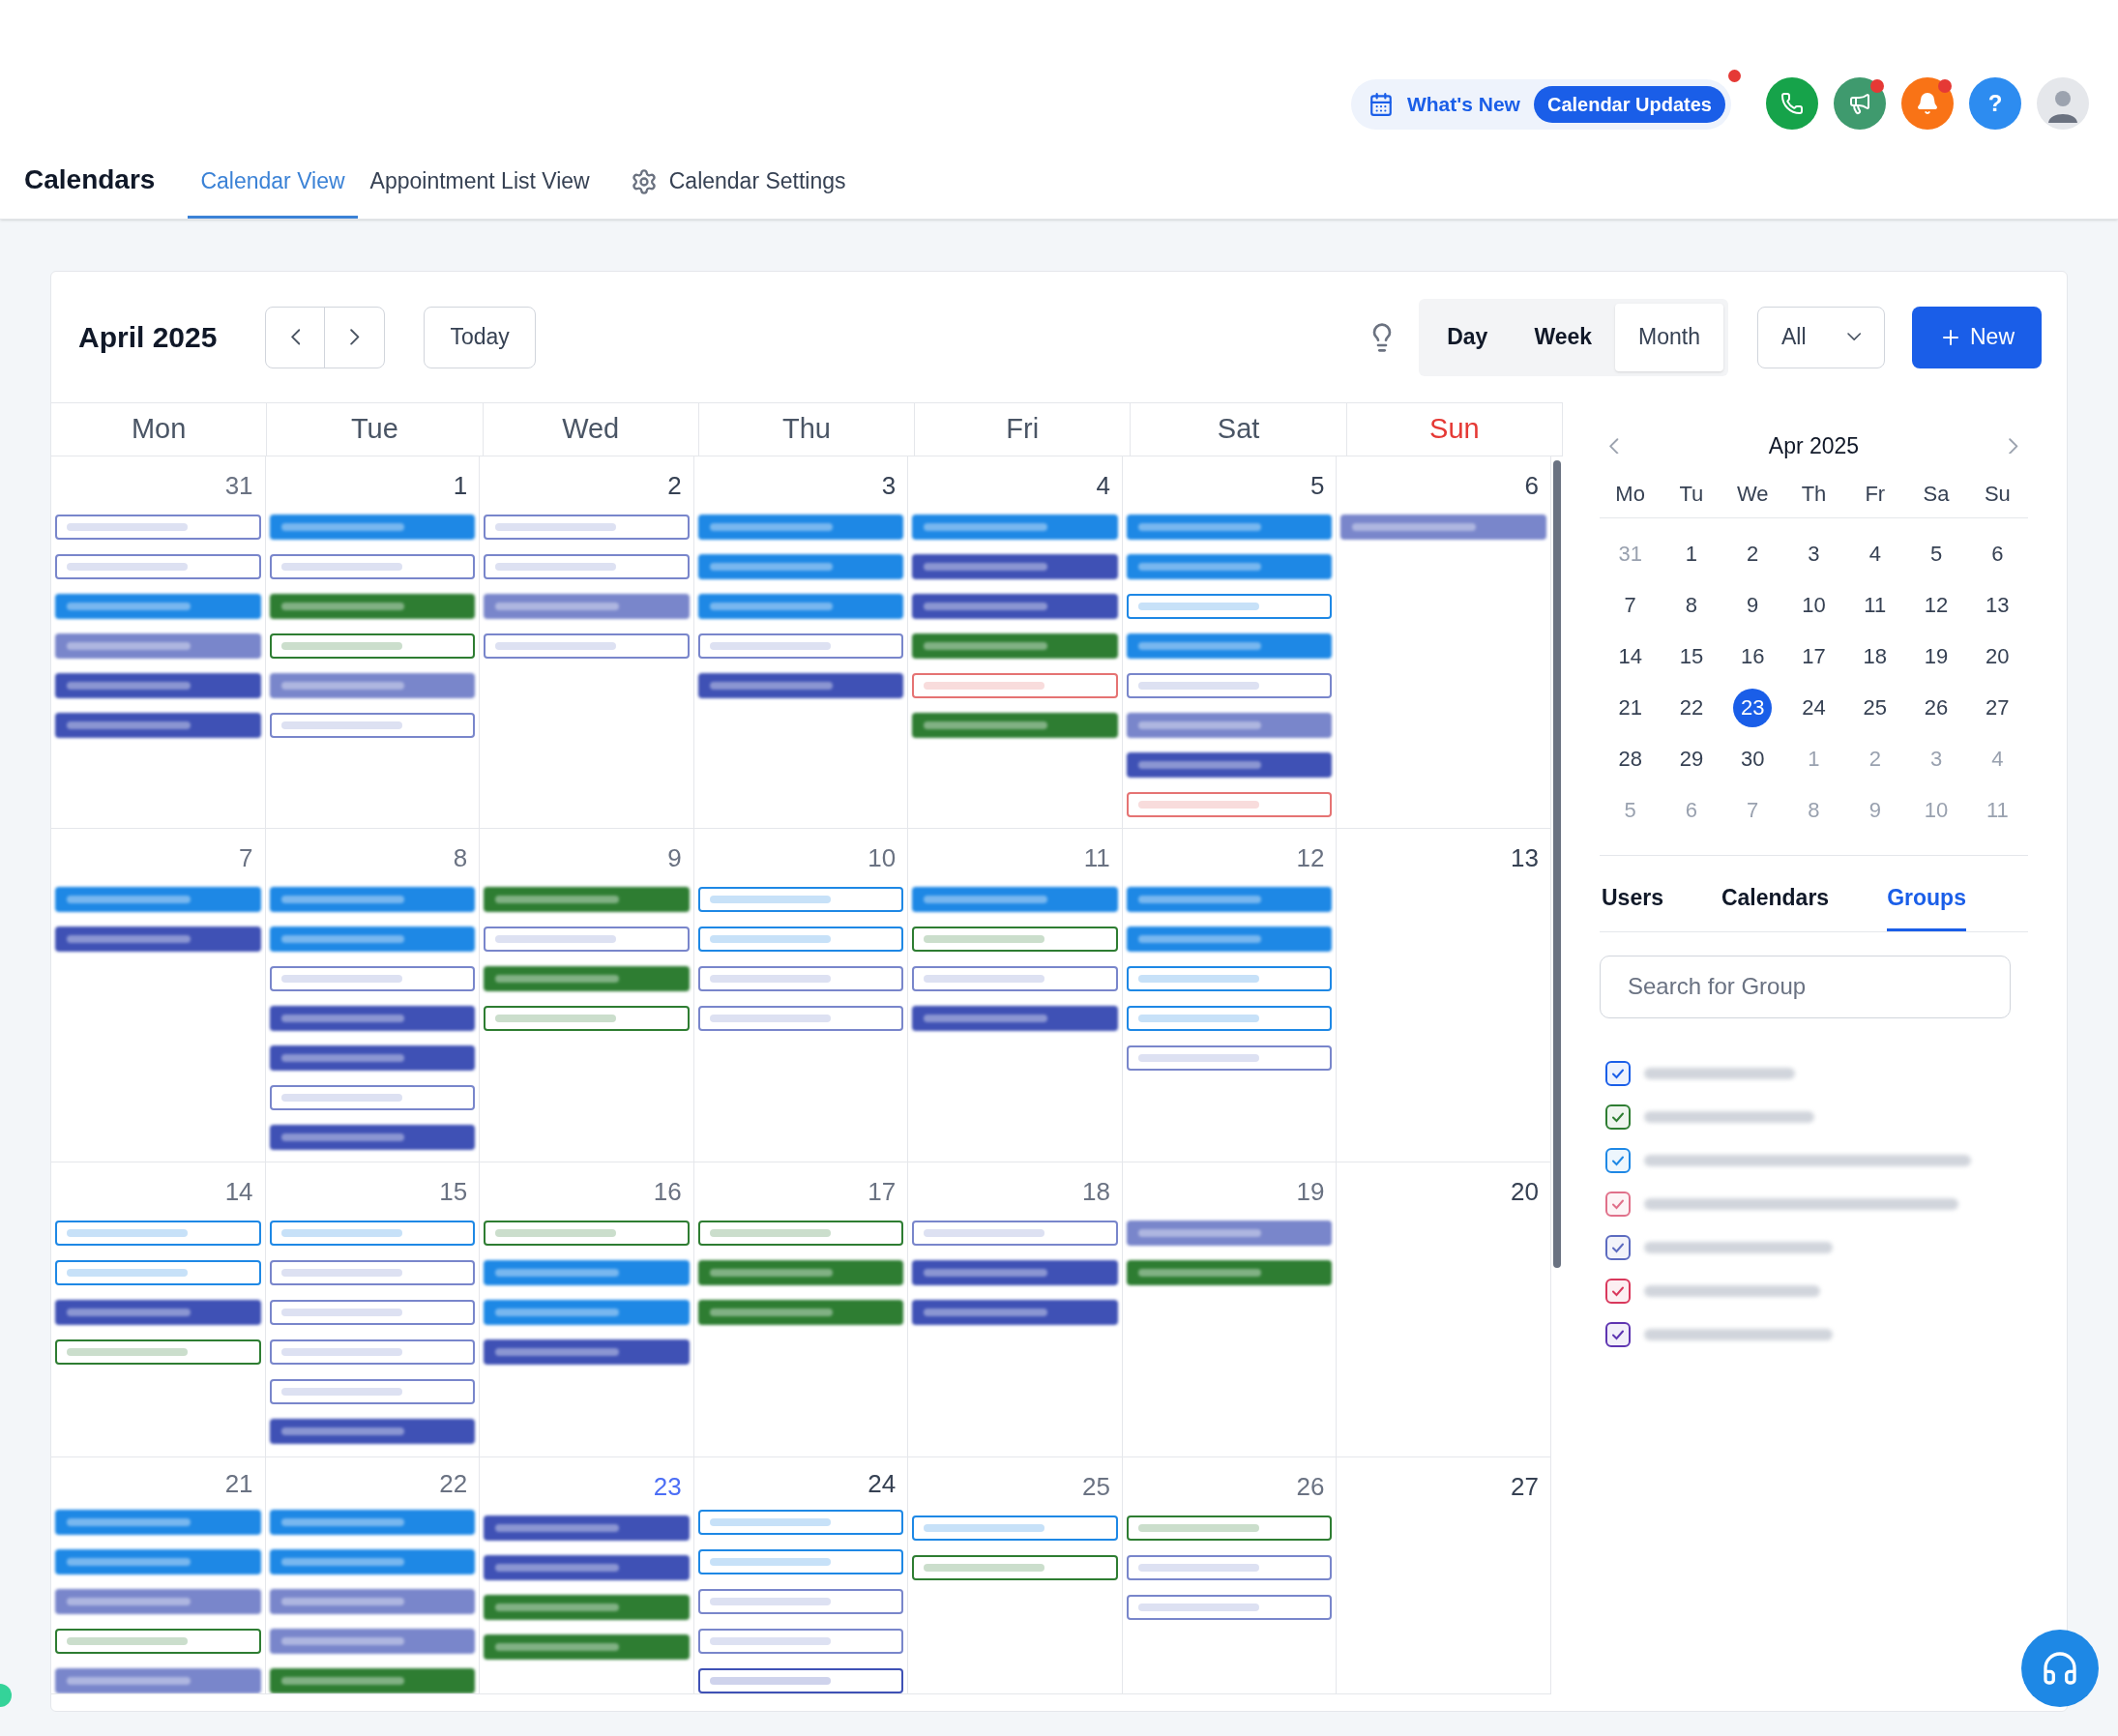  What do you see at coordinates (1691, 759) in the screenshot?
I see `mini-calendar-day: 29` at bounding box center [1691, 759].